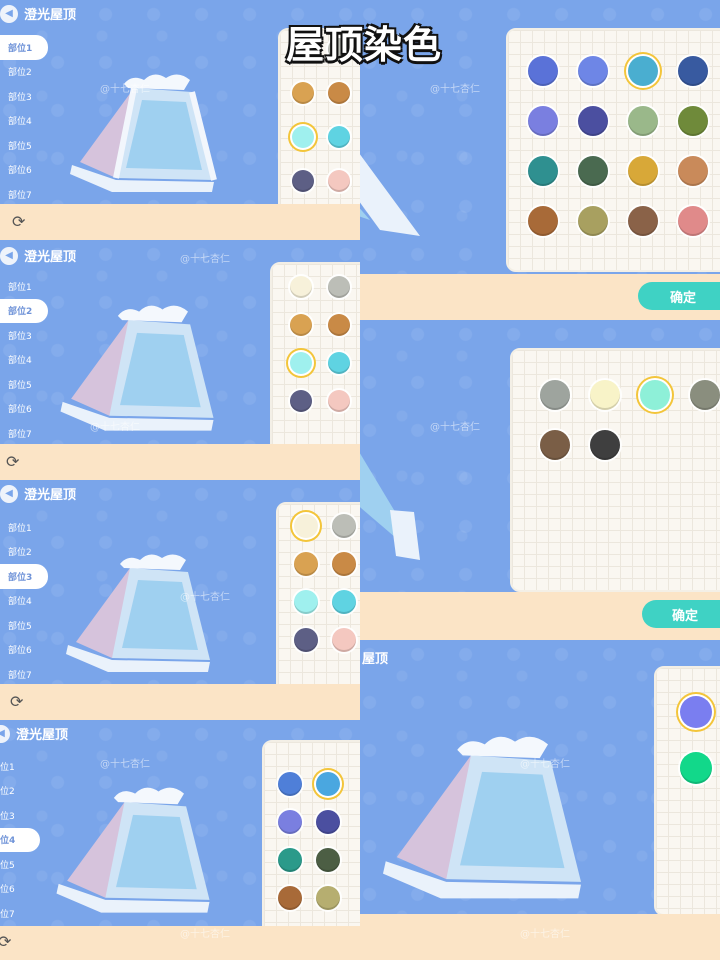 This screenshot has height=960, width=720. What do you see at coordinates (20, 815) in the screenshot?
I see `part-item-3: 位3` at bounding box center [20, 815].